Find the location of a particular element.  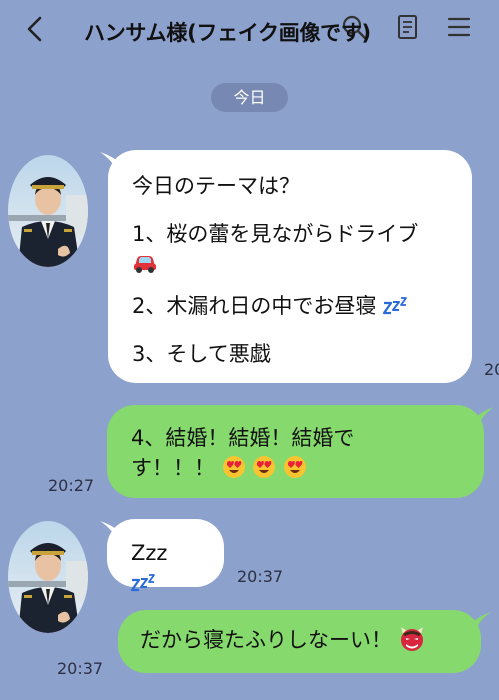

chevron-left-icon is located at coordinates (34, 29).